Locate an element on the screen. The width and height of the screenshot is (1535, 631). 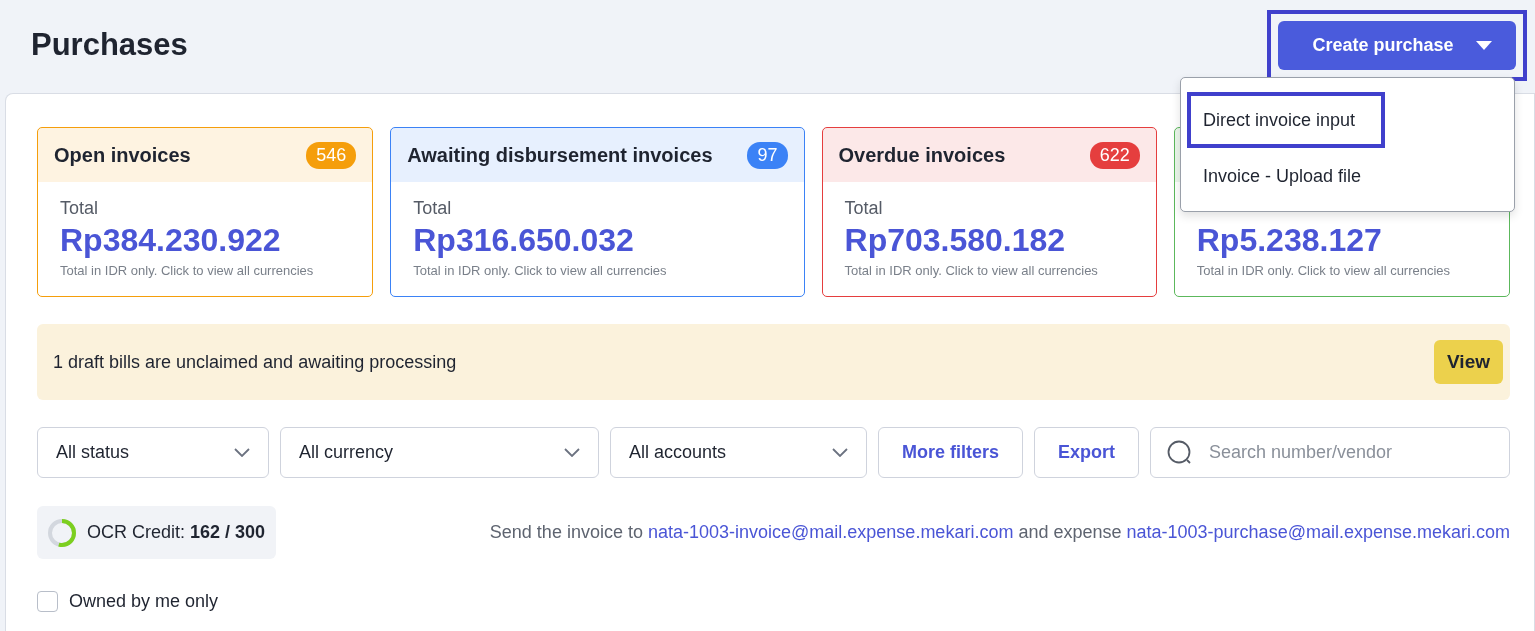
total-amount: Rp316.650.032 is located at coordinates (524, 240).